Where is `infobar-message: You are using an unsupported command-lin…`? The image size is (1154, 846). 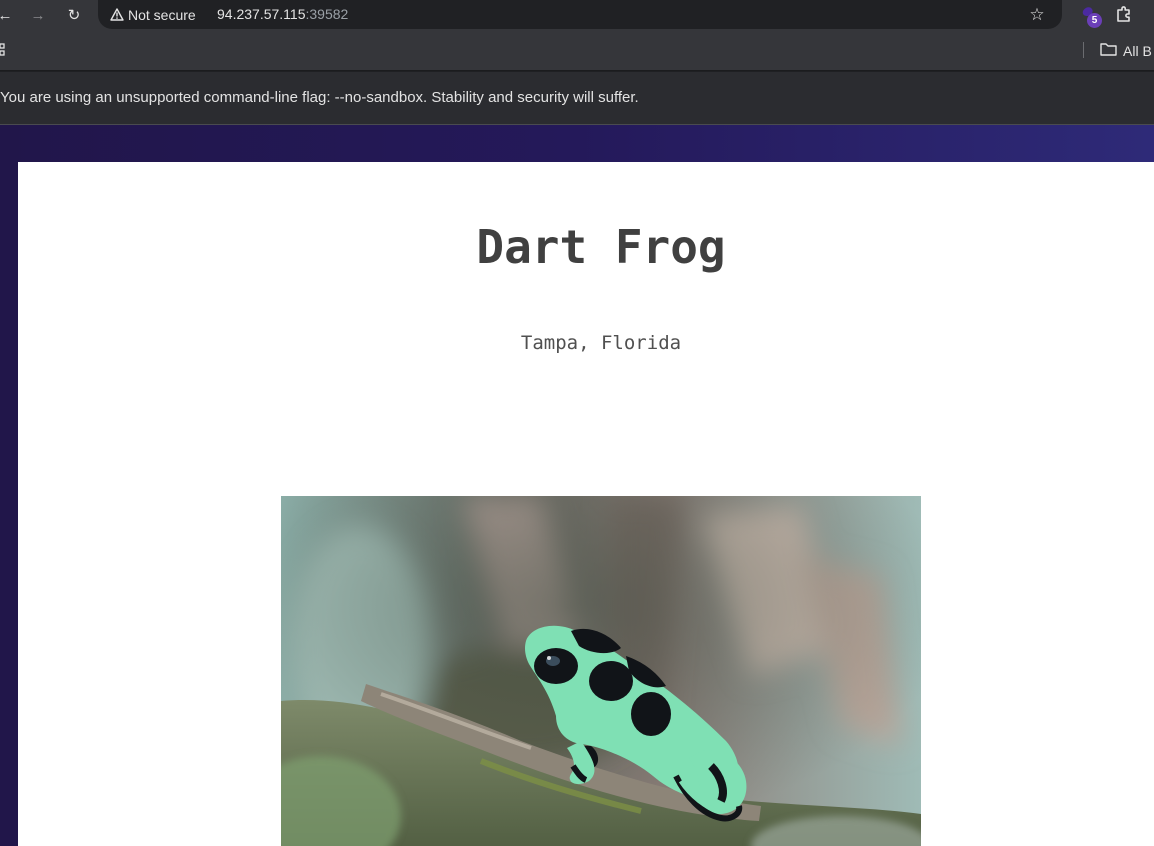
infobar-message: You are using an unsupported command-lin… is located at coordinates (319, 97).